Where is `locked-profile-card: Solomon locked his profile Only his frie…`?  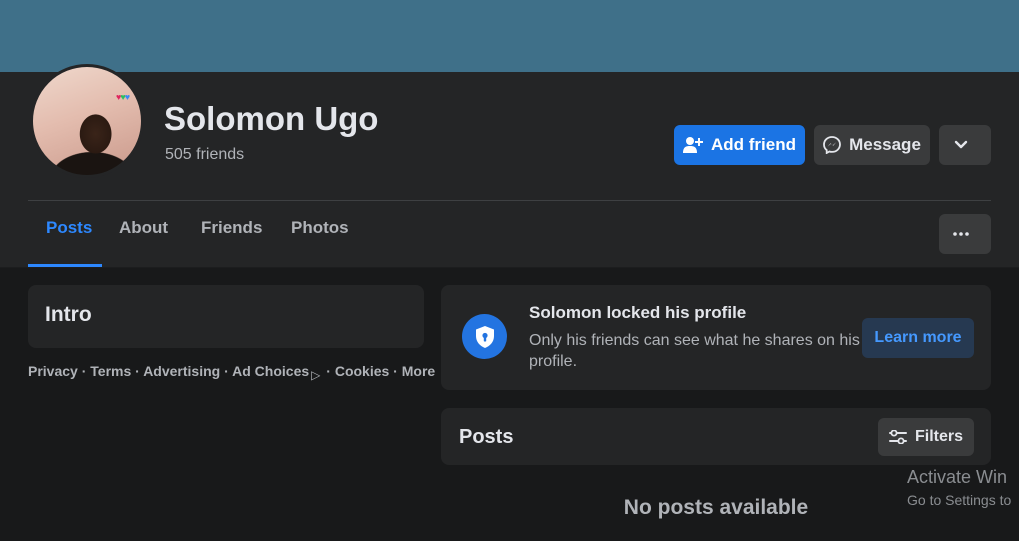 locked-profile-card: Solomon locked his profile Only his frie… is located at coordinates (716, 337).